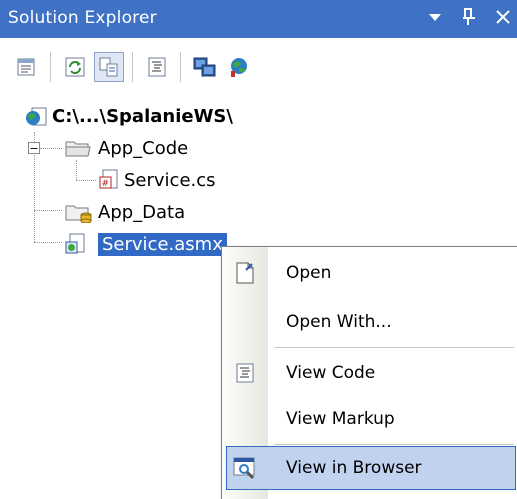  What do you see at coordinates (245, 273) in the screenshot?
I see `open-file-icon` at bounding box center [245, 273].